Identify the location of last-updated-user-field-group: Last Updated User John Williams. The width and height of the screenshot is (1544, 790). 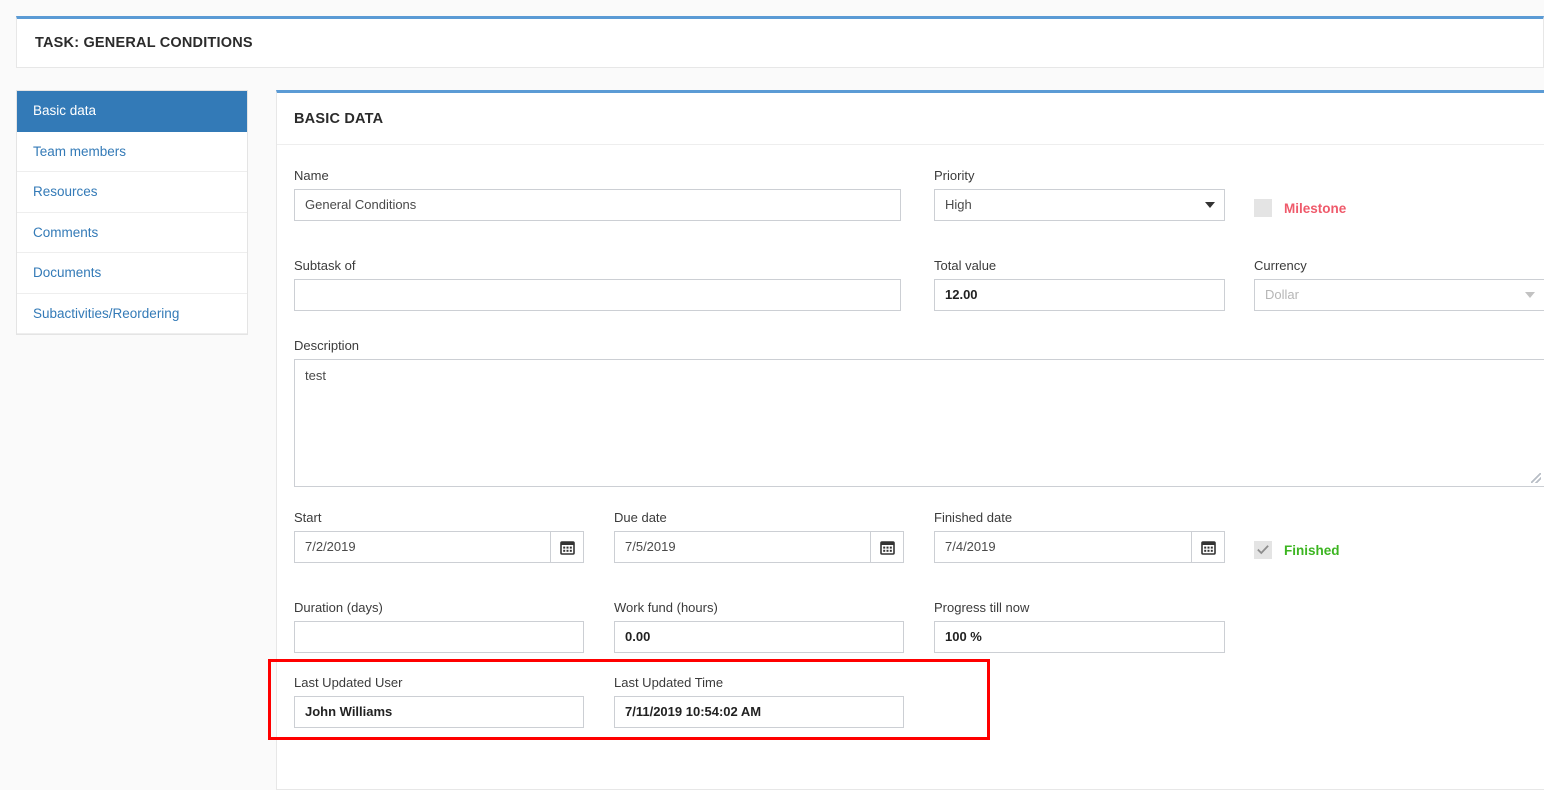
(439, 701).